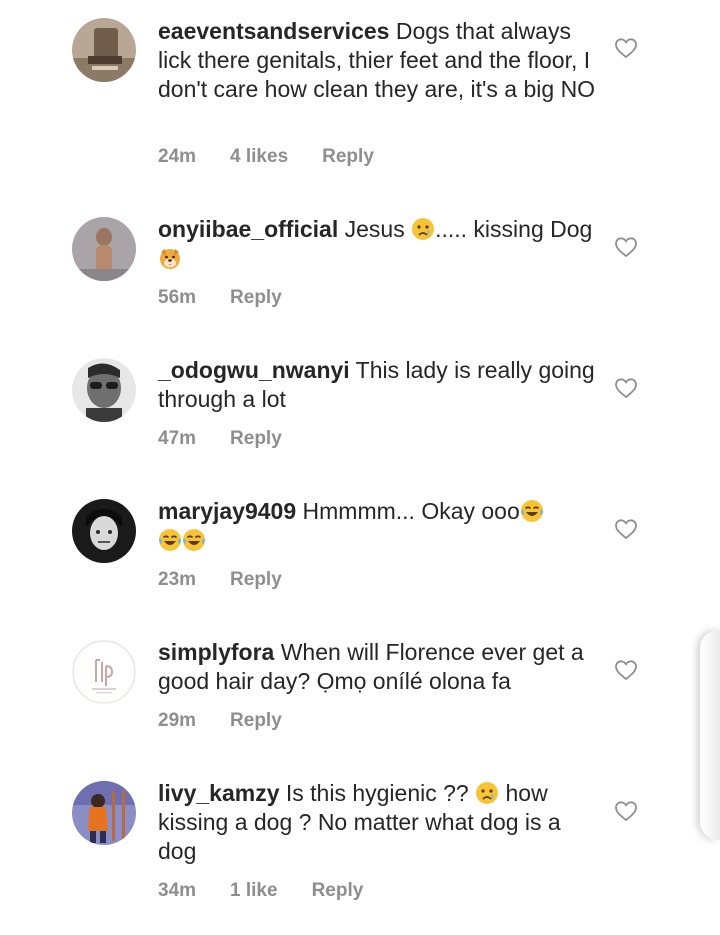 The width and height of the screenshot is (720, 935). Describe the element at coordinates (248, 229) in the screenshot. I see `comment-username: onyiibae_official` at that location.